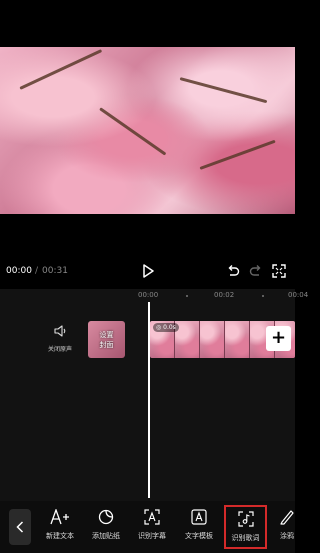 This screenshot has height=553, width=320. Describe the element at coordinates (287, 536) in the screenshot. I see `tool-label: 涂鸦` at that location.